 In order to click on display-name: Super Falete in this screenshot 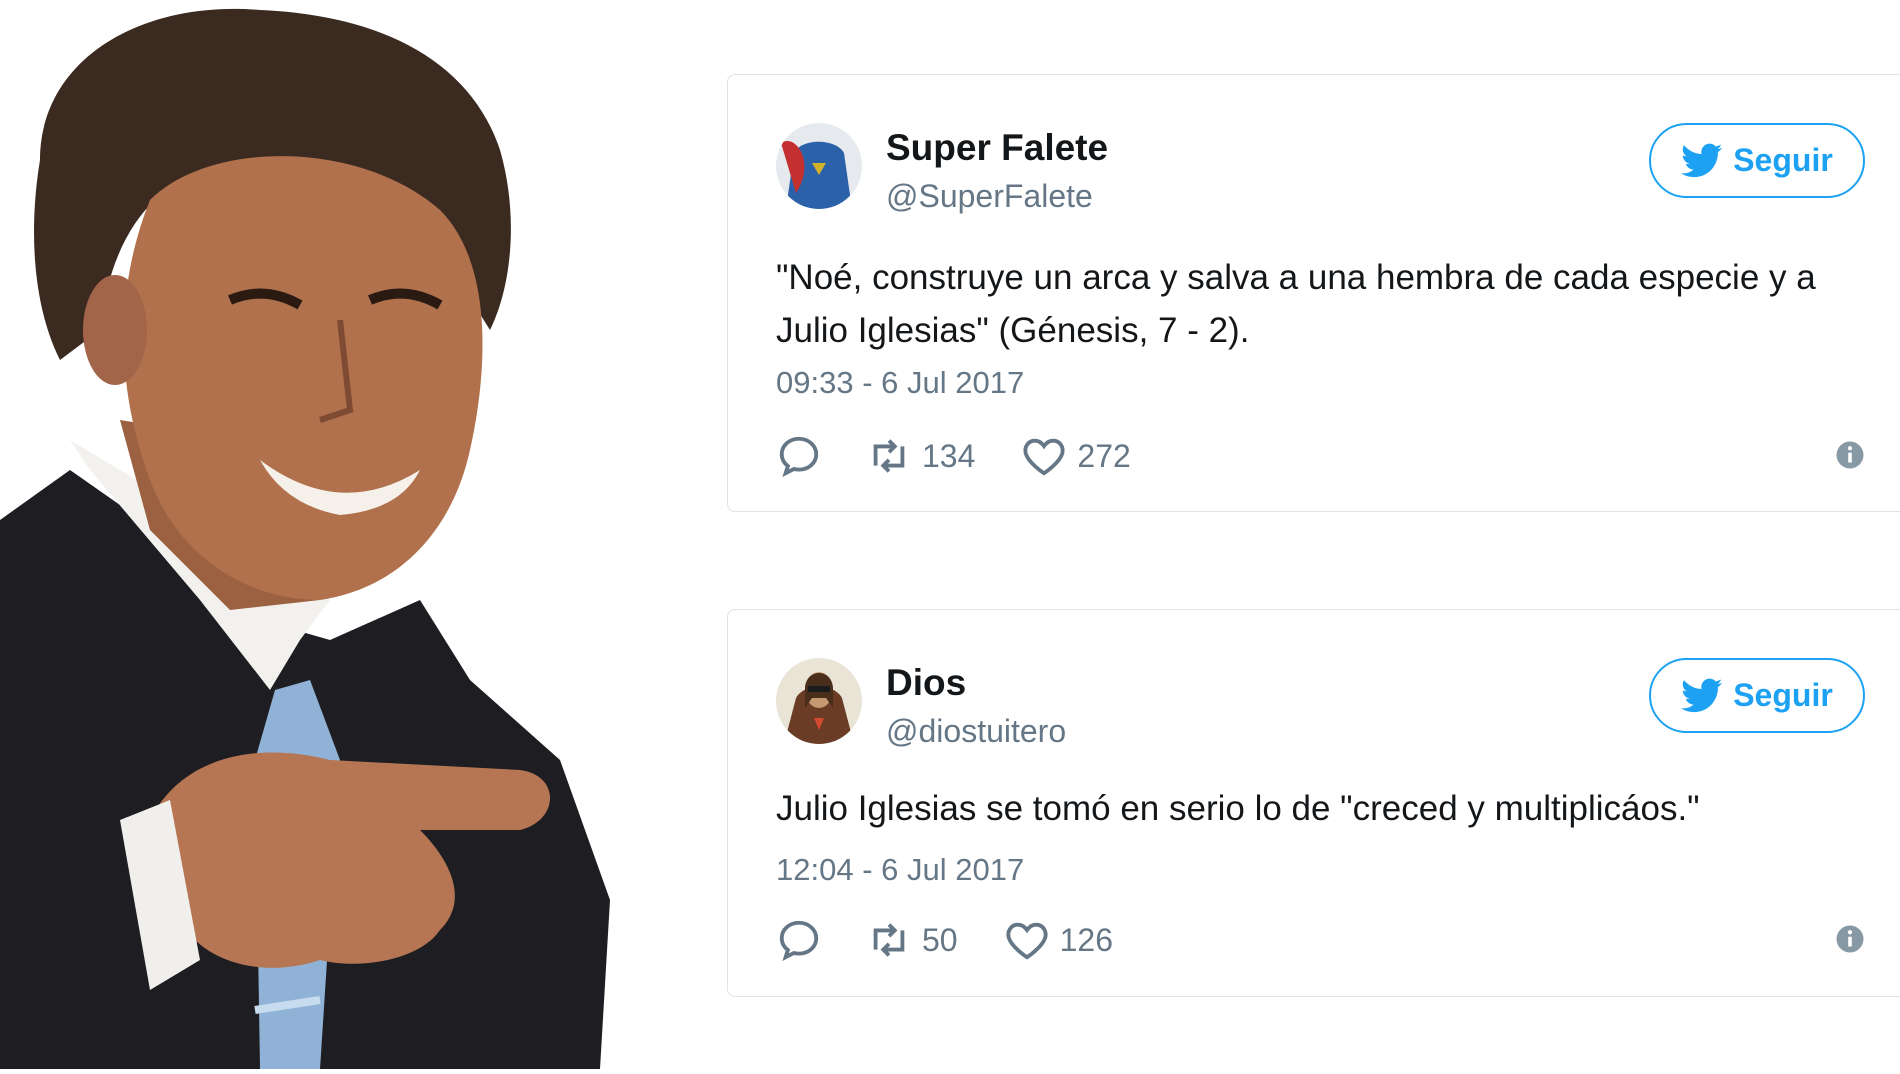, I will do `click(997, 148)`.